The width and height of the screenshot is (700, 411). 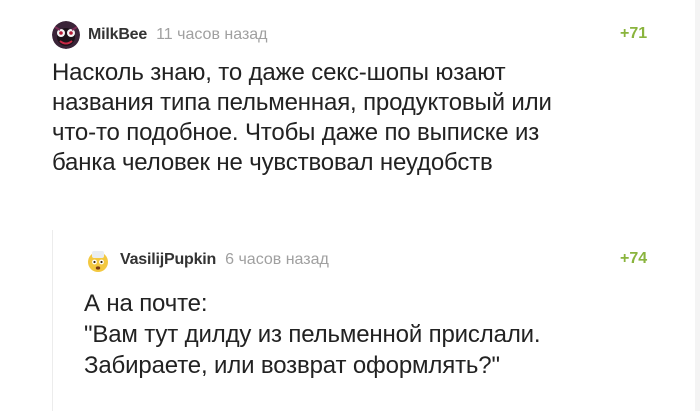 What do you see at coordinates (52, 320) in the screenshot?
I see `reply-thread-line` at bounding box center [52, 320].